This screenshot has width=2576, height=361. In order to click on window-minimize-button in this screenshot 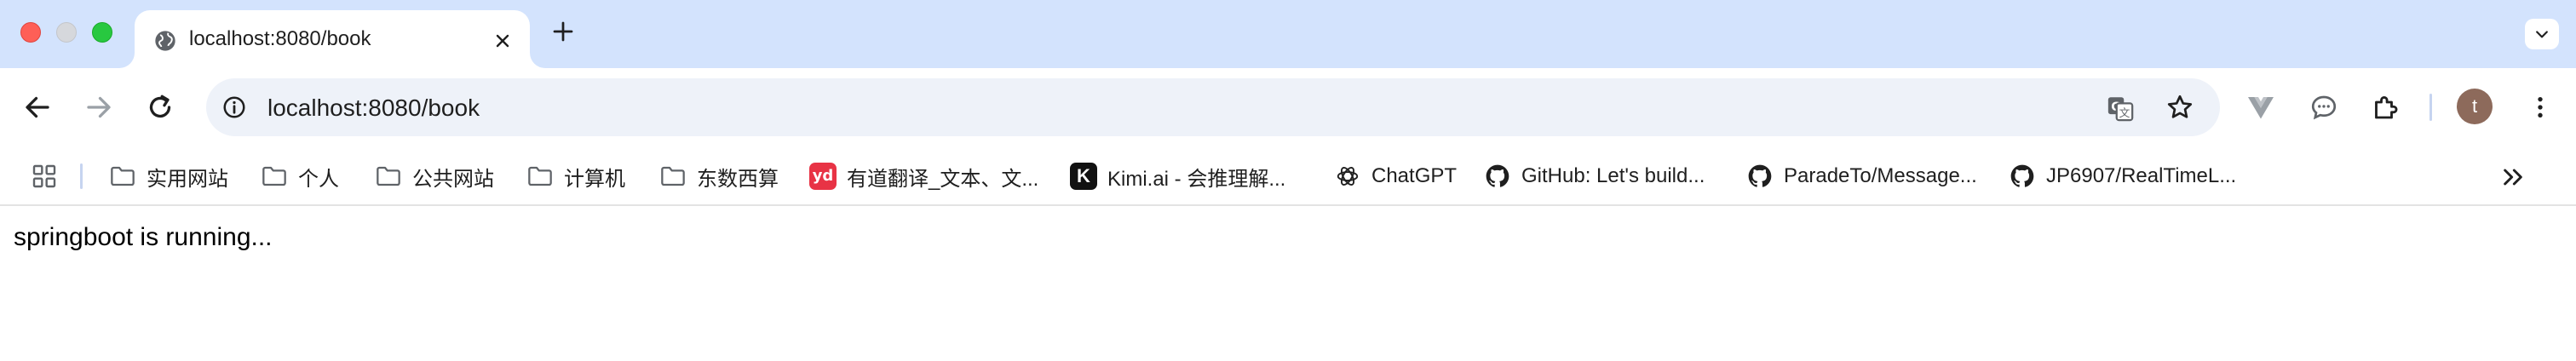, I will do `click(67, 32)`.